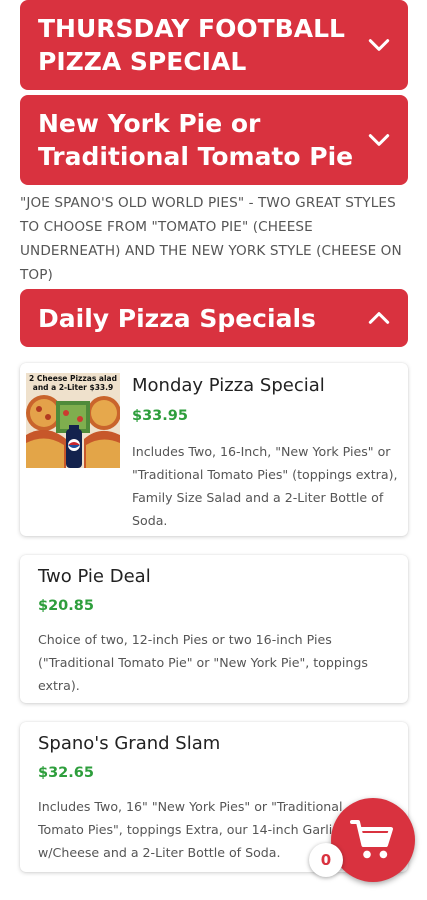  I want to click on category-header-new-york-pie: New York Pie or Traditional Tomato Pie, so click(214, 140).